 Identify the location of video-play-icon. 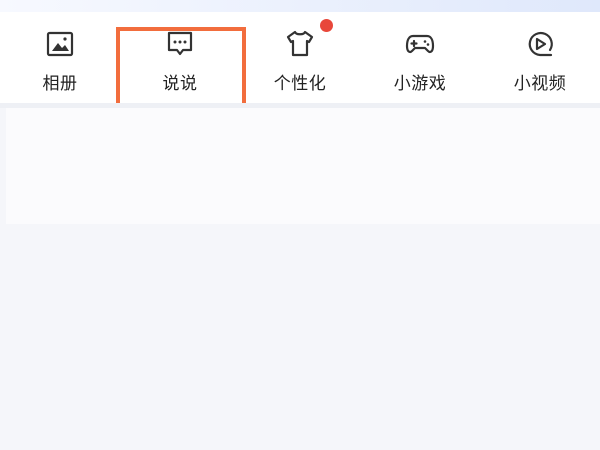
(540, 44).